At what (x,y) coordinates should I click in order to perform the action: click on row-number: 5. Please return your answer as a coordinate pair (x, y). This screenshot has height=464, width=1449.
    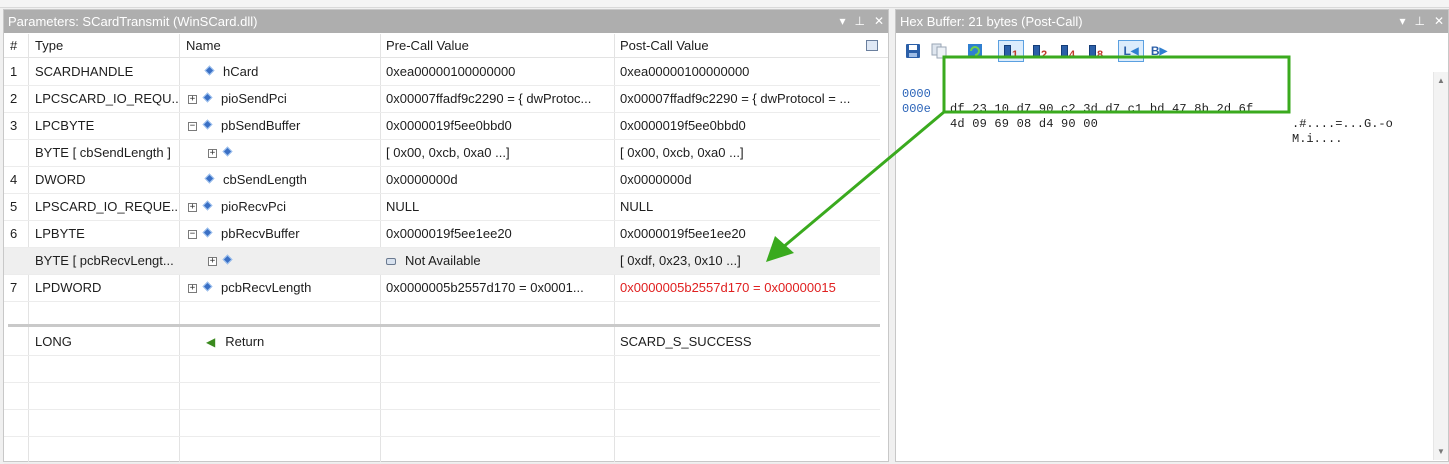
    Looking at the image, I should click on (14, 206).